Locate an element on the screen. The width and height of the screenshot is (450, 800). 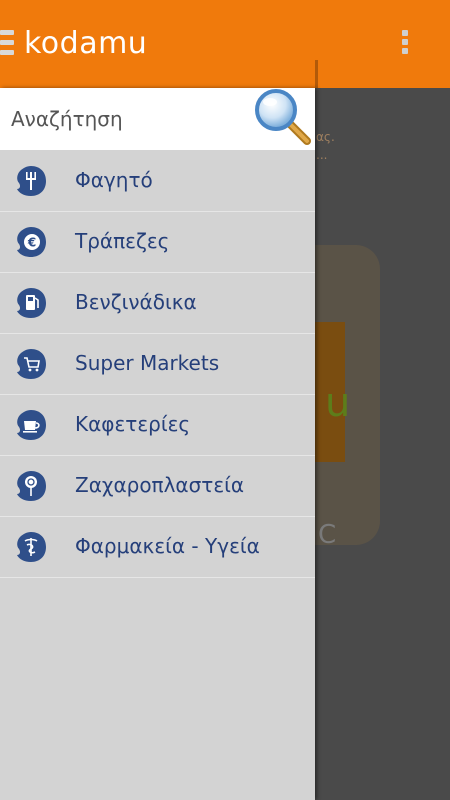
menu-item-pharmacies: Φαρμακεία - Υγεία is located at coordinates (157, 547).